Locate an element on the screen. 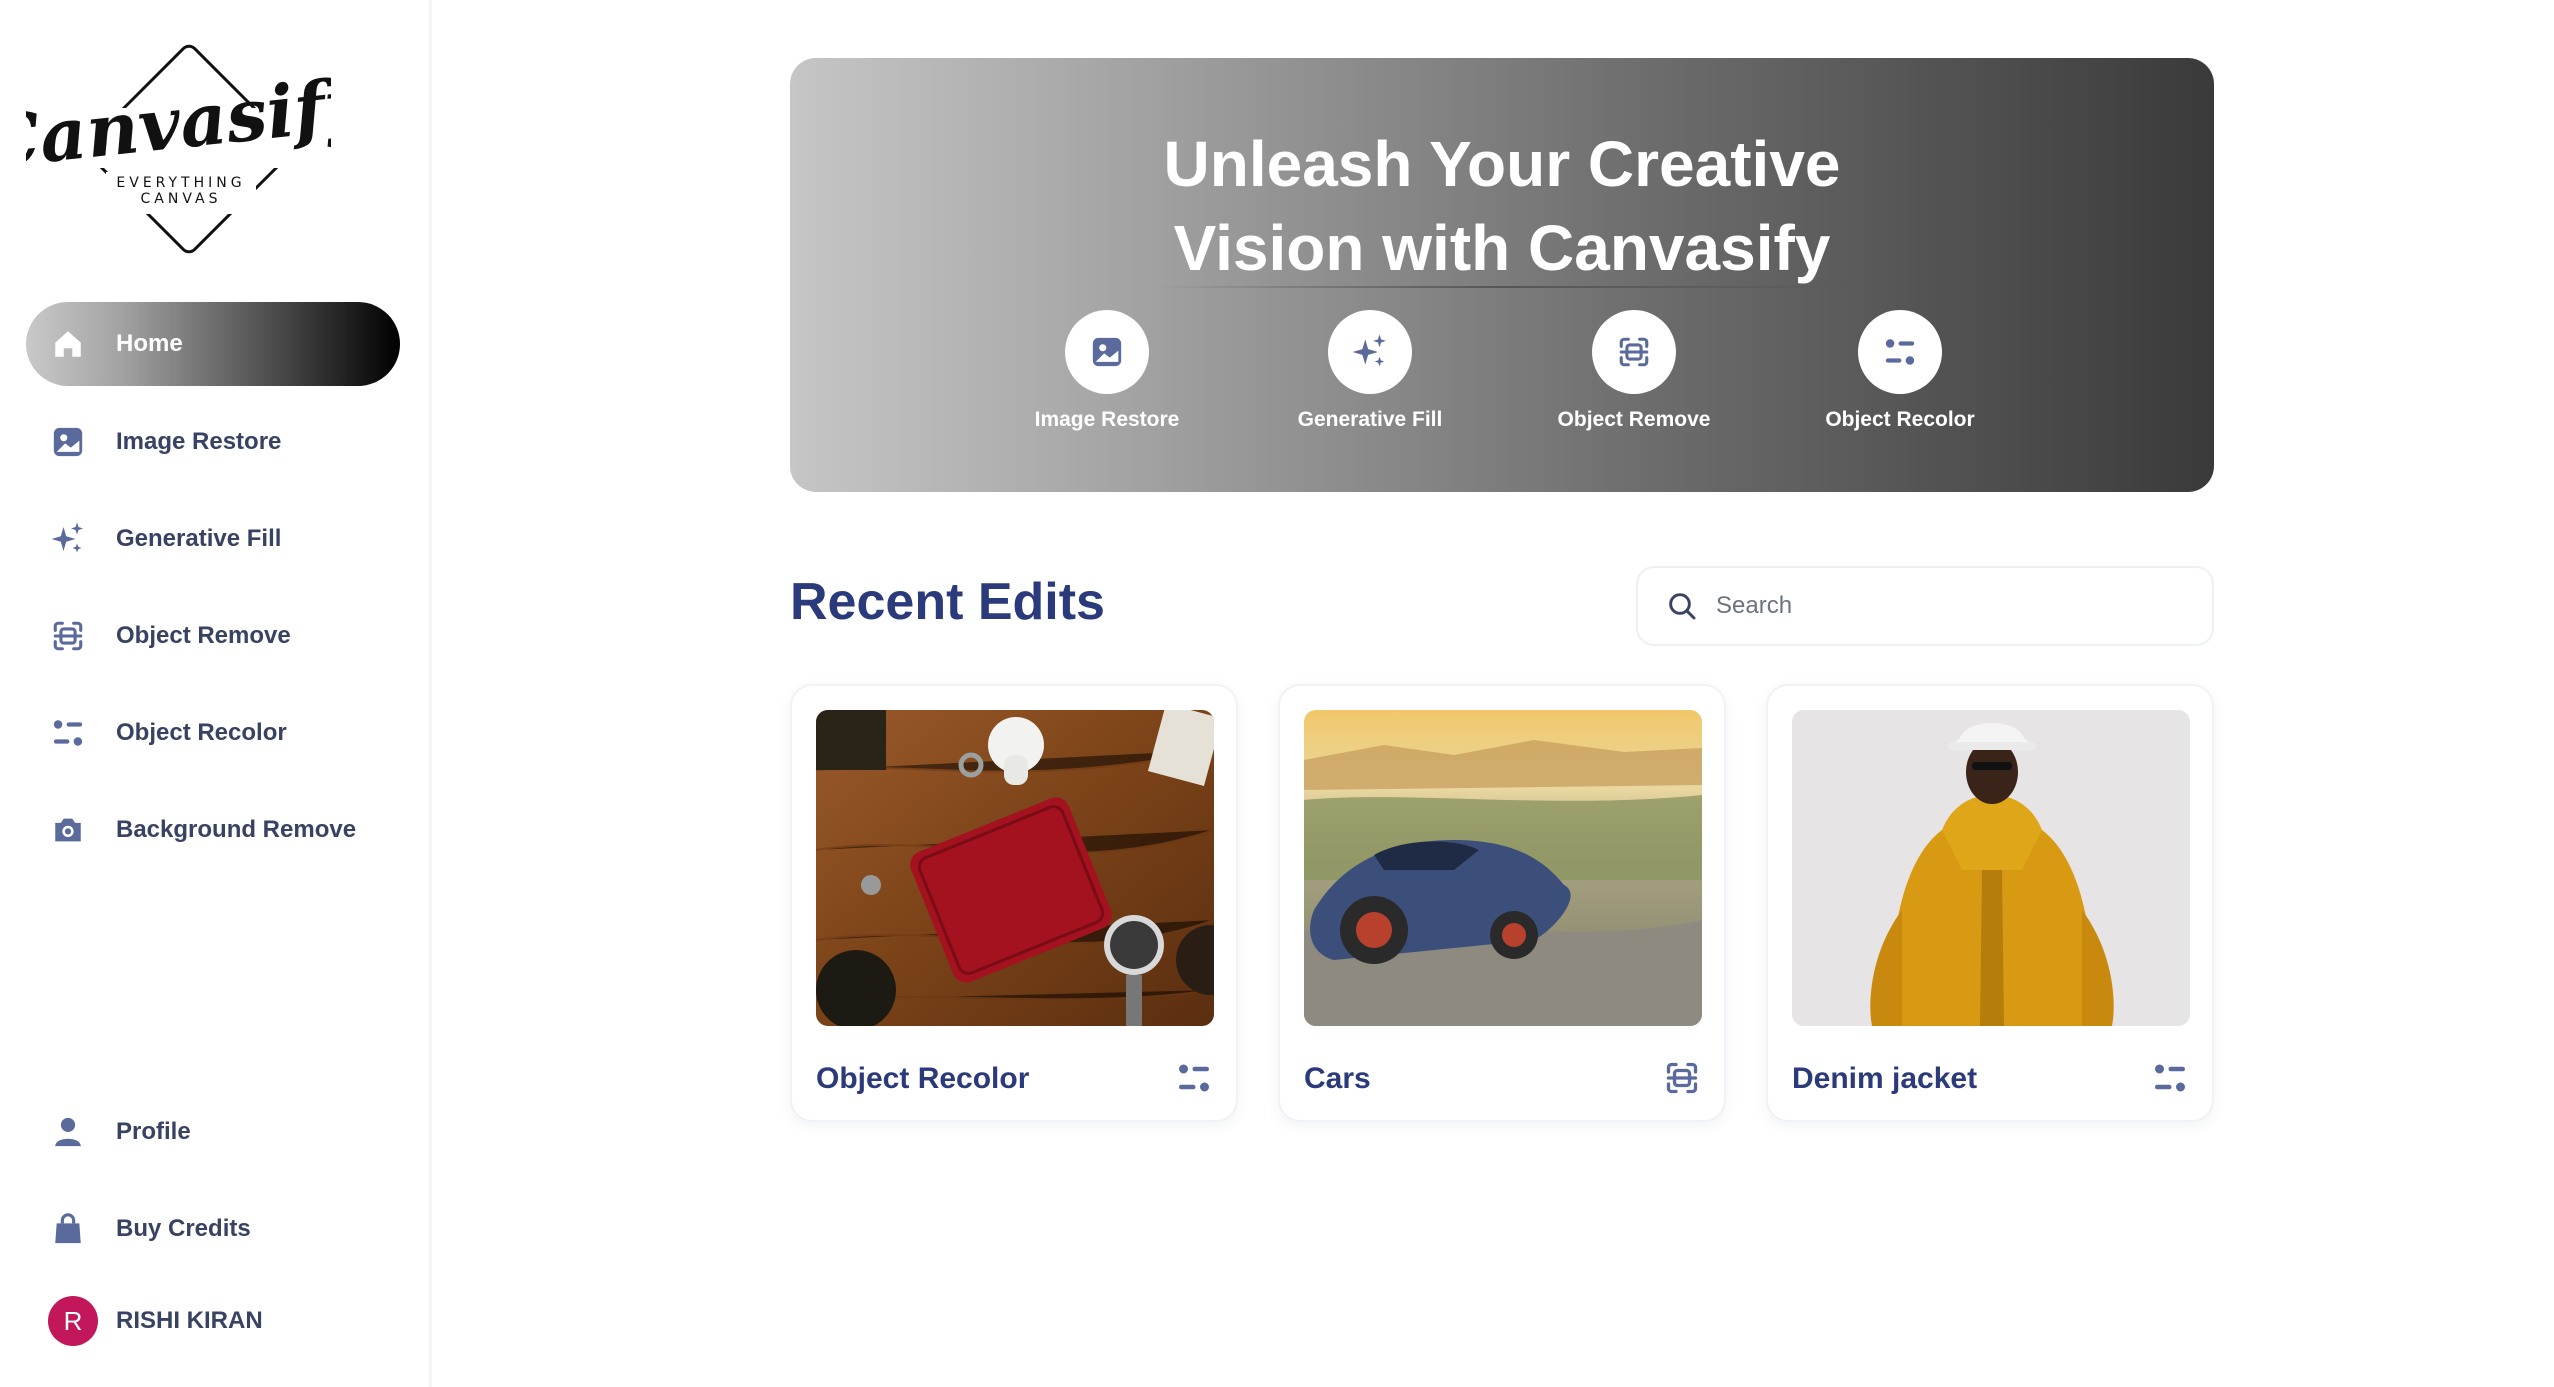 Image resolution: width=2554 pixels, height=1387 pixels. card-title: Cars is located at coordinates (1337, 1078).